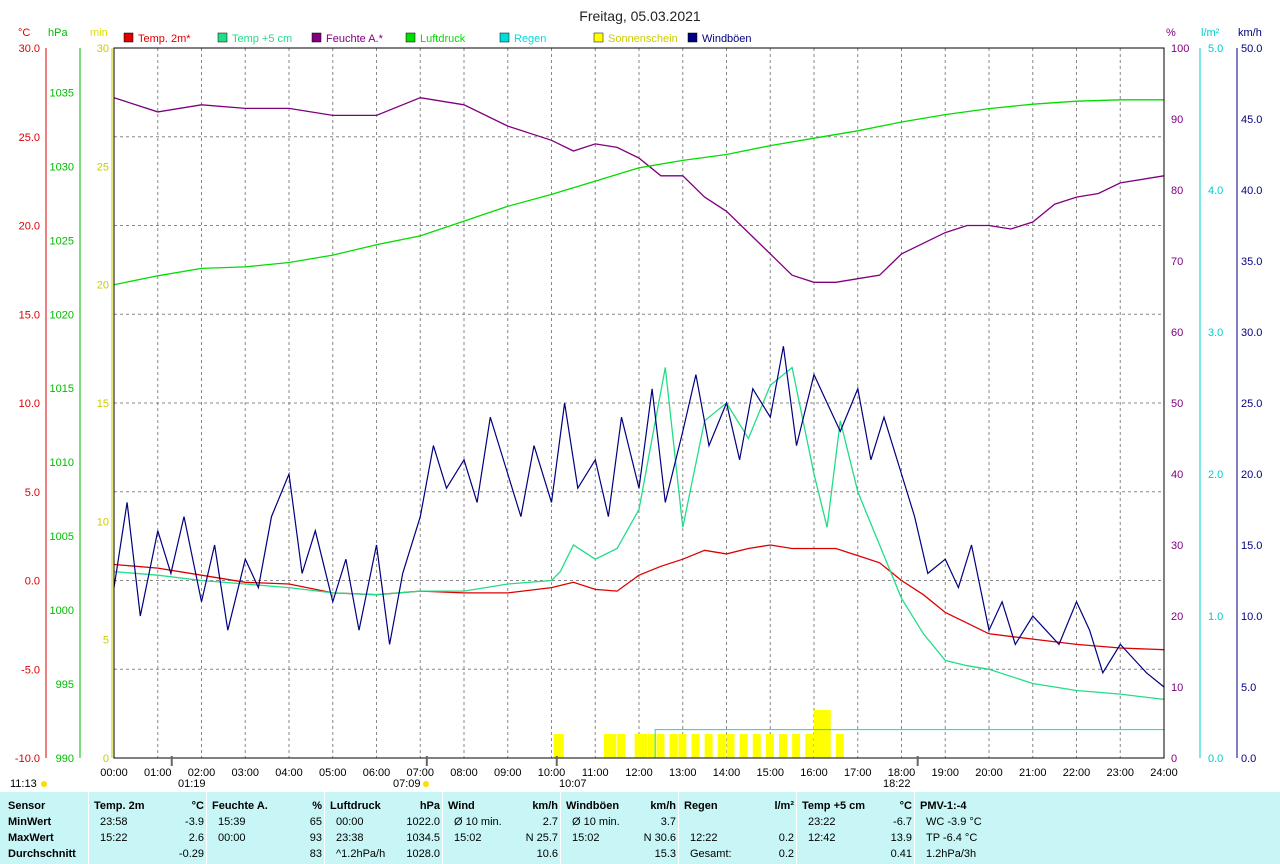 This screenshot has height=864, width=1280. I want to click on temp-axis-tick: 10.0, so click(29, 404).